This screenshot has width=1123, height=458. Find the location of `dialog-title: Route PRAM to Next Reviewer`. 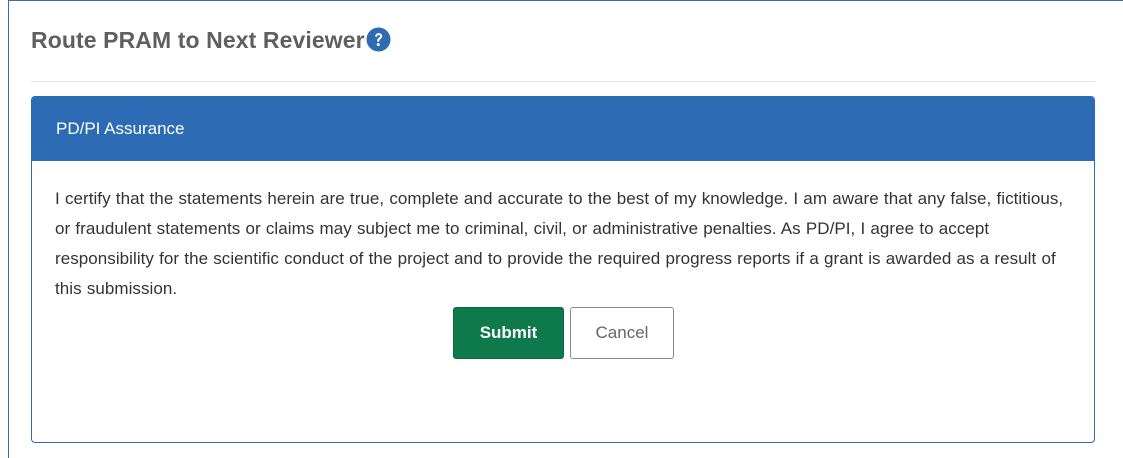

dialog-title: Route PRAM to Next Reviewer is located at coordinates (211, 40).